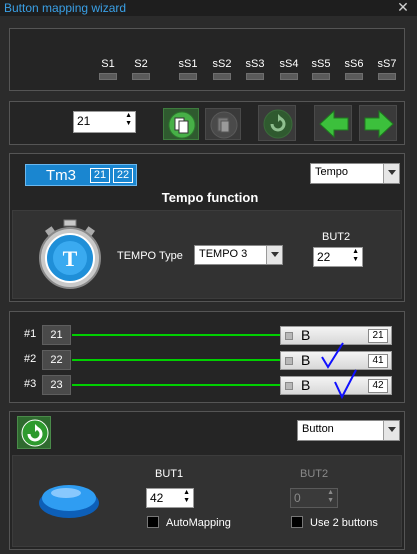 Image resolution: width=417 pixels, height=554 pixels. What do you see at coordinates (378, 361) in the screenshot?
I see `slot-number: 41` at bounding box center [378, 361].